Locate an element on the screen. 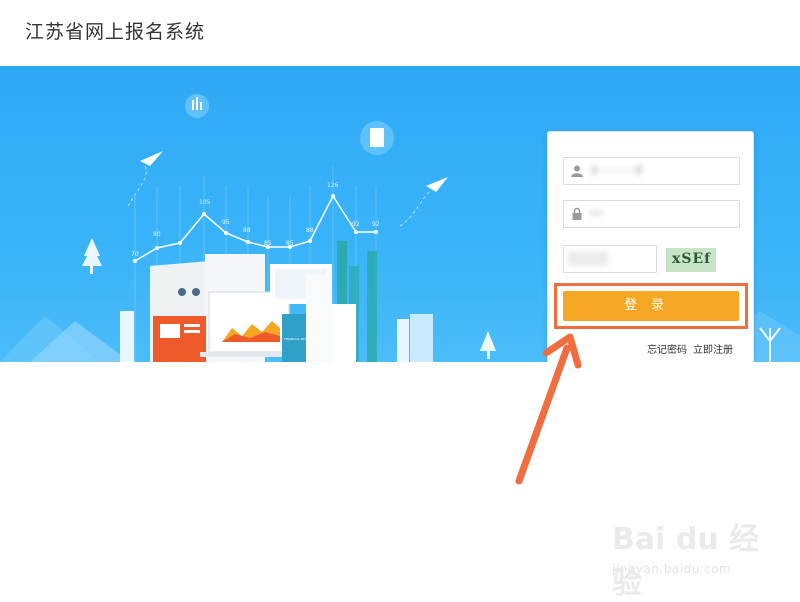 Image resolution: width=800 pixels, height=602 pixels. baidu-watermark: Bai du 经验 jingyan.baidu.com is located at coordinates (692, 557).